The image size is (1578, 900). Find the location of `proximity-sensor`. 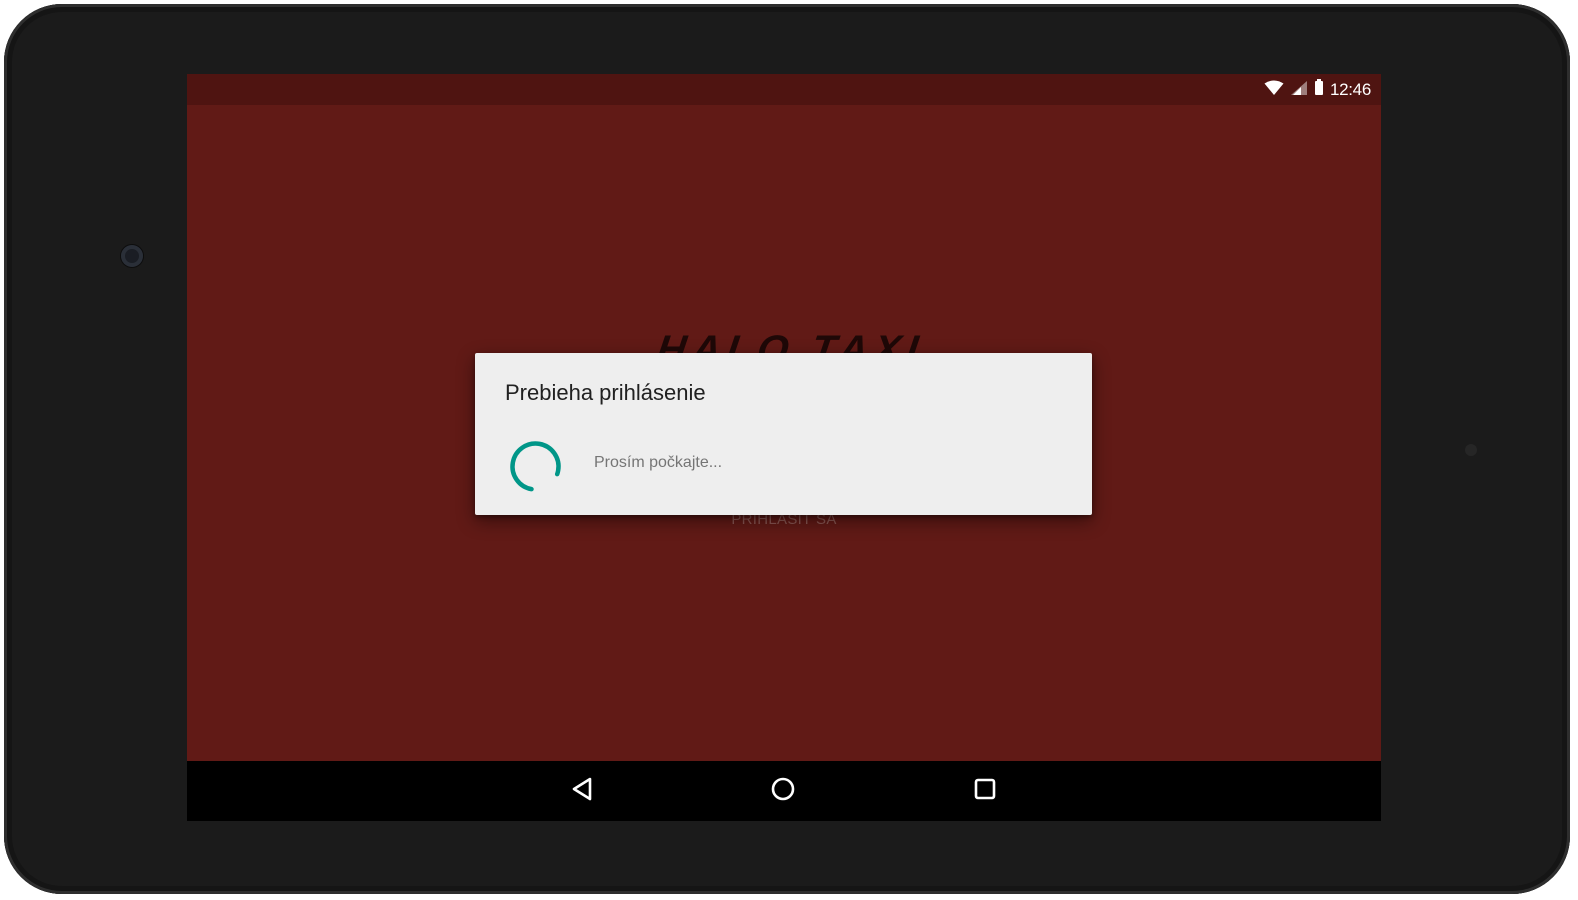

proximity-sensor is located at coordinates (1471, 450).